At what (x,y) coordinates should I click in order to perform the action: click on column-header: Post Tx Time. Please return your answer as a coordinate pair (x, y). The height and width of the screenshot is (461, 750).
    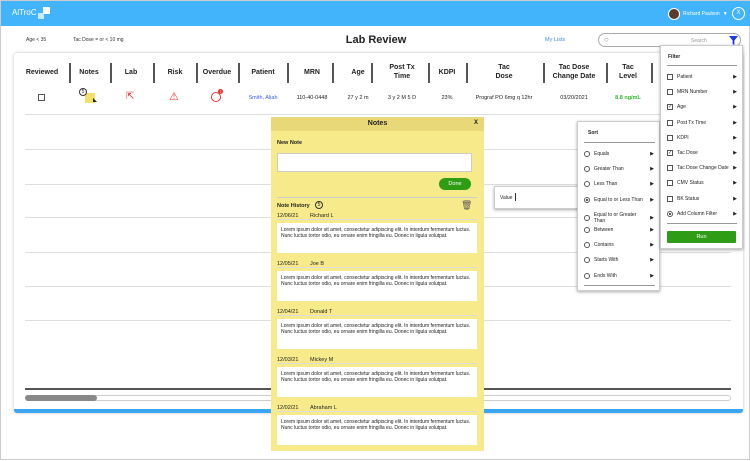
    Looking at the image, I should click on (401, 72).